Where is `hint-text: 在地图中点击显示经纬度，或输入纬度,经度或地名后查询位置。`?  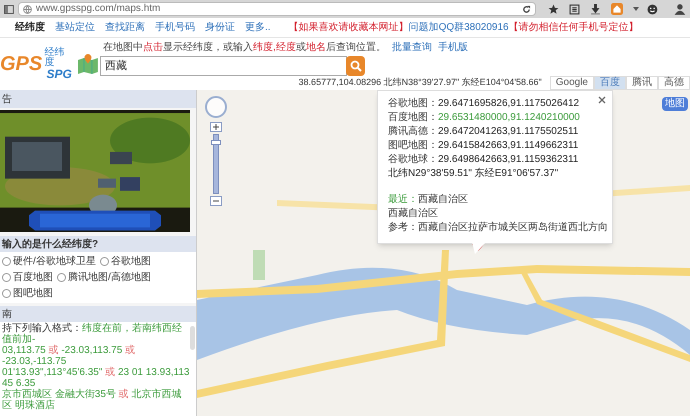 hint-text: 在地图中点击显示经纬度，或输入纬度,经度或地名后查询位置。 is located at coordinates (244, 47).